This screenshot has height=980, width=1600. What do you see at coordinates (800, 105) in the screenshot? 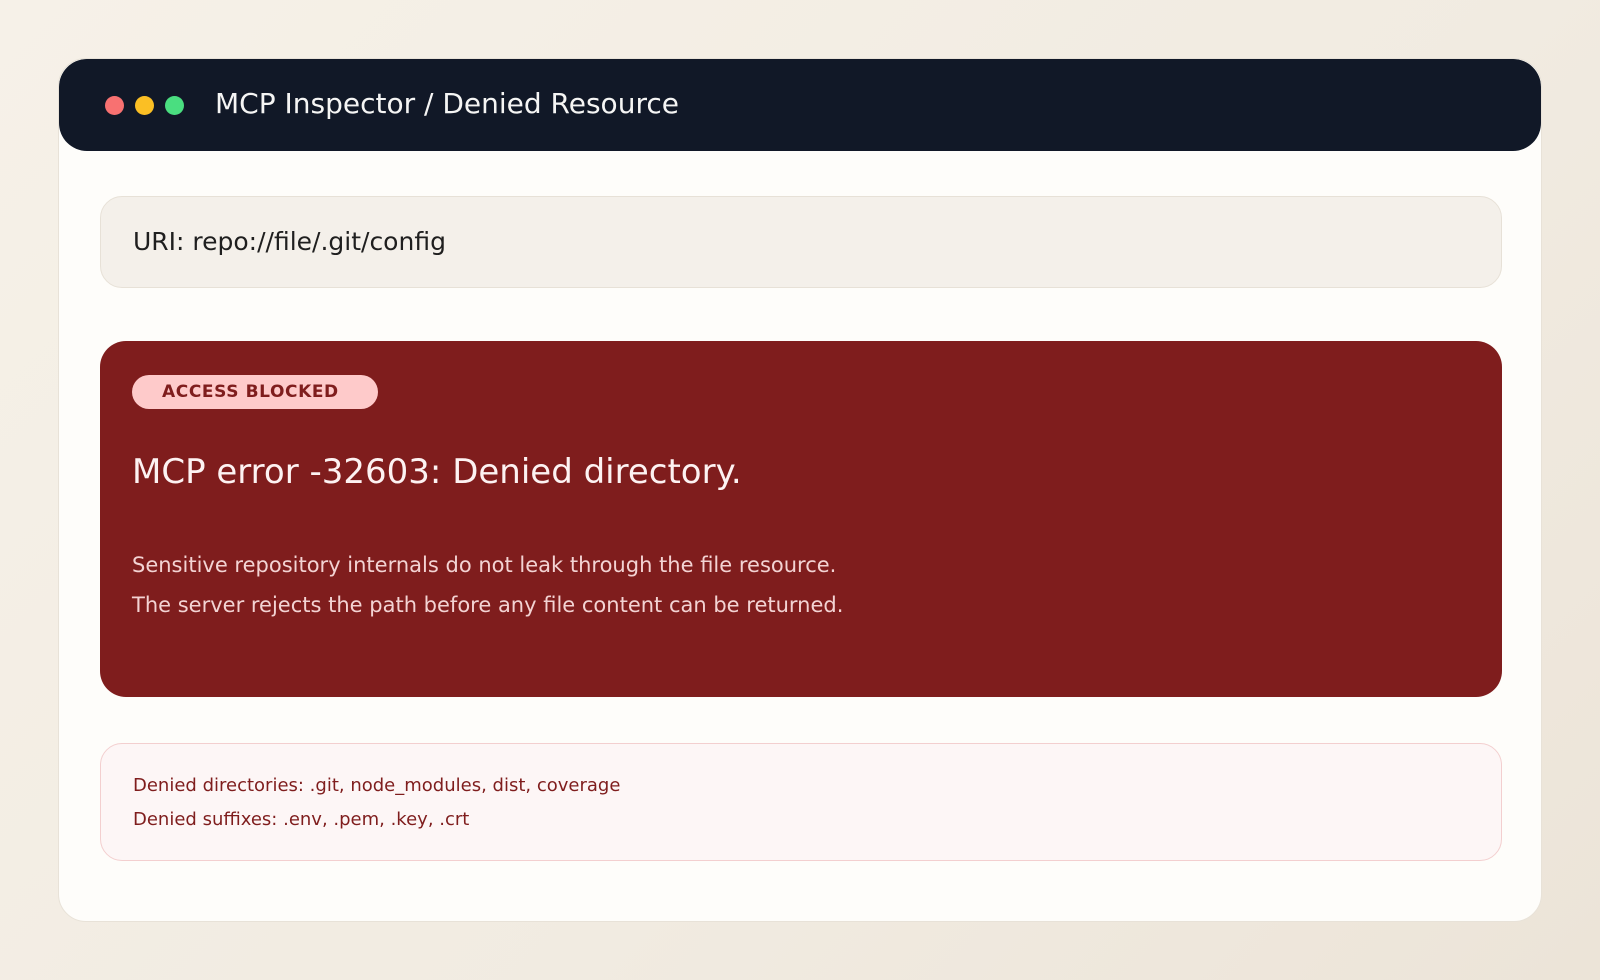
I see `title-bar: MCP Inspector / Denied Resource` at bounding box center [800, 105].